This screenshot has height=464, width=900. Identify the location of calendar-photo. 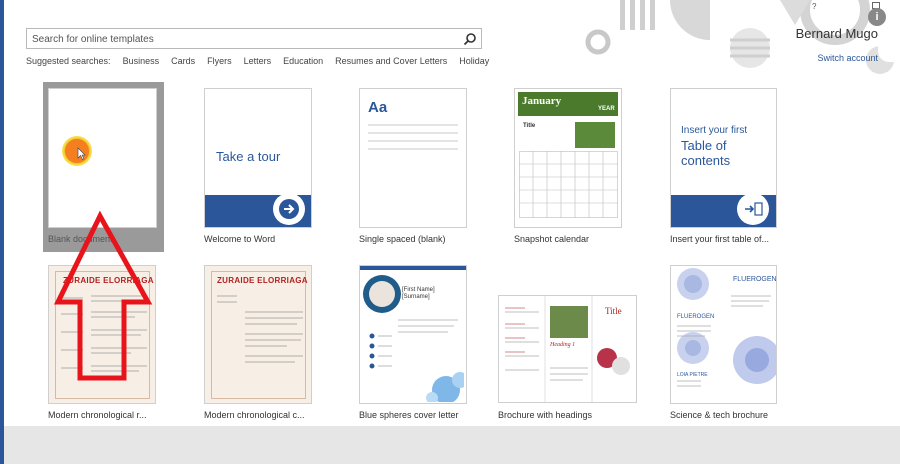
(595, 135).